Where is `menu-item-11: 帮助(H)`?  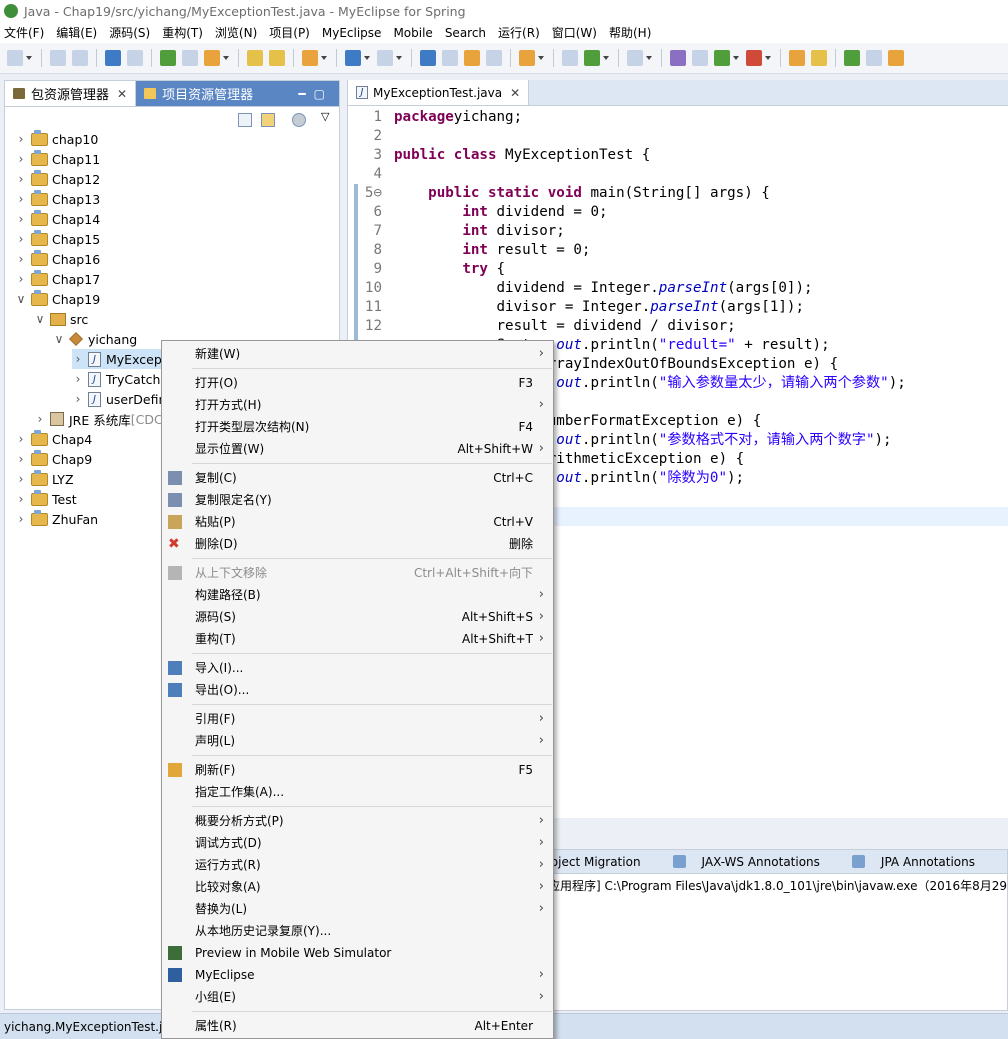
menu-item-11: 帮助(H) is located at coordinates (630, 32).